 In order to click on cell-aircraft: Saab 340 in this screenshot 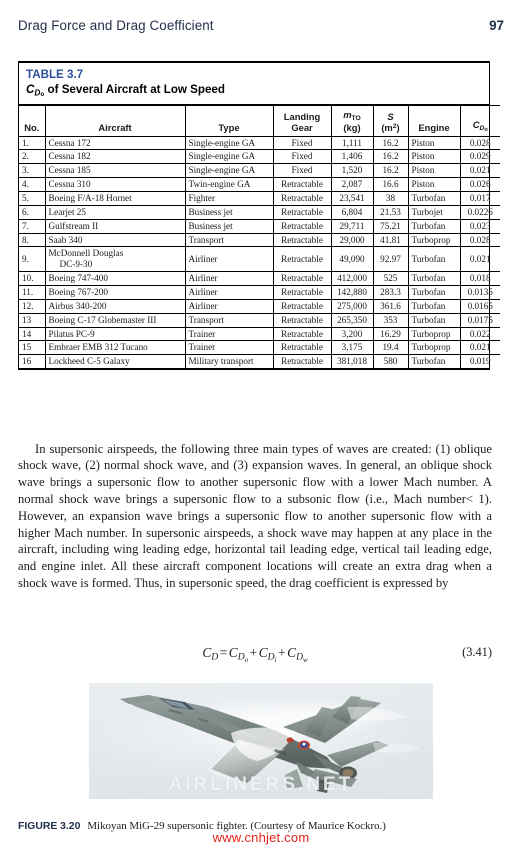, I will do `click(115, 240)`.